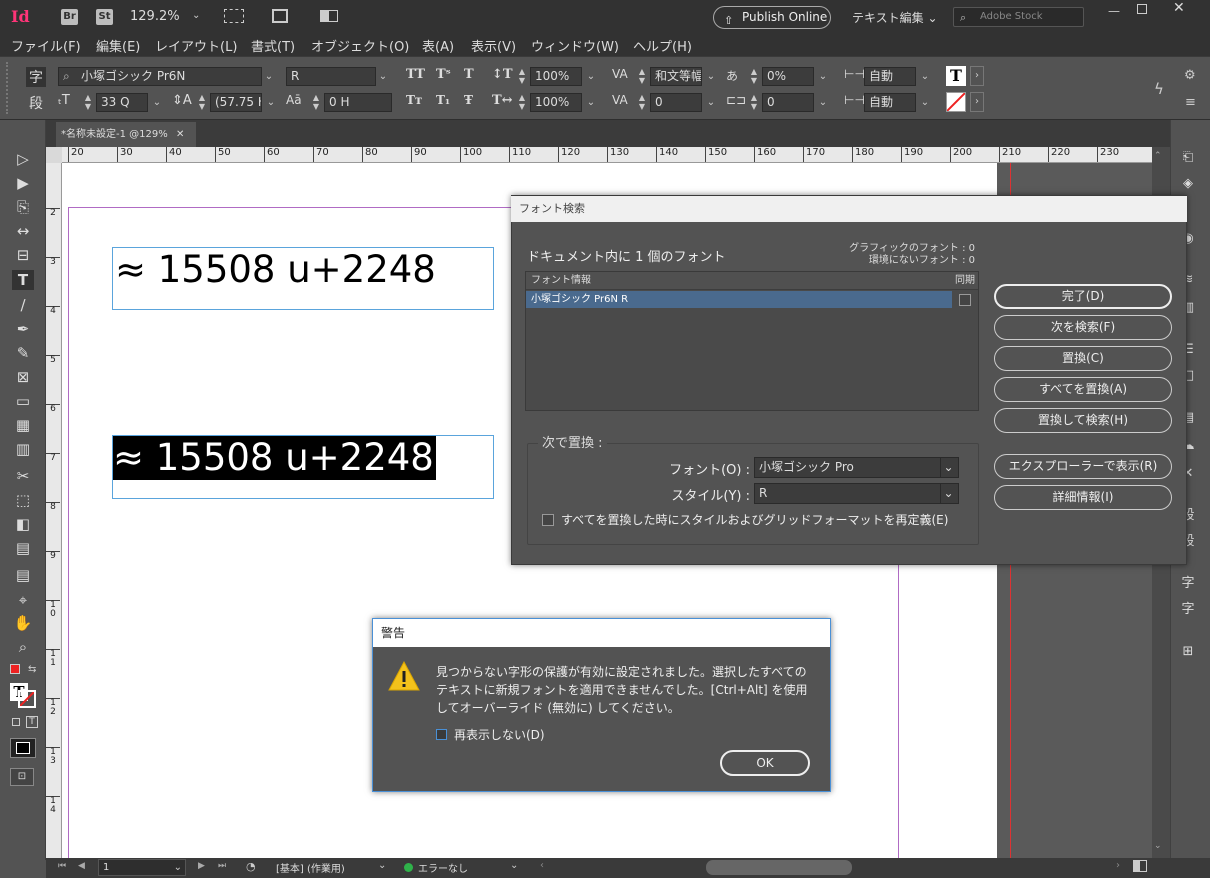 This screenshot has height=878, width=1210. Describe the element at coordinates (493, 45) in the screenshot. I see `menu-view: 表示(V)` at that location.